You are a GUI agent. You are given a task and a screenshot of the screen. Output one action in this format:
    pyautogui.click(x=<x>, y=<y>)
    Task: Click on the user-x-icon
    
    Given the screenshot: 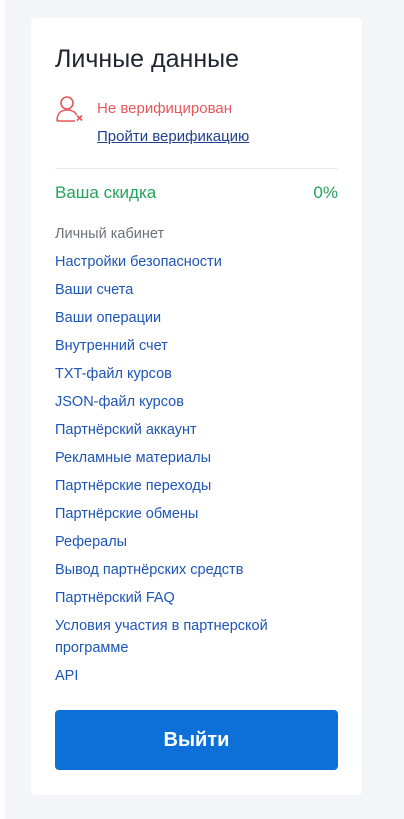 What is the action you would take?
    pyautogui.click(x=70, y=109)
    